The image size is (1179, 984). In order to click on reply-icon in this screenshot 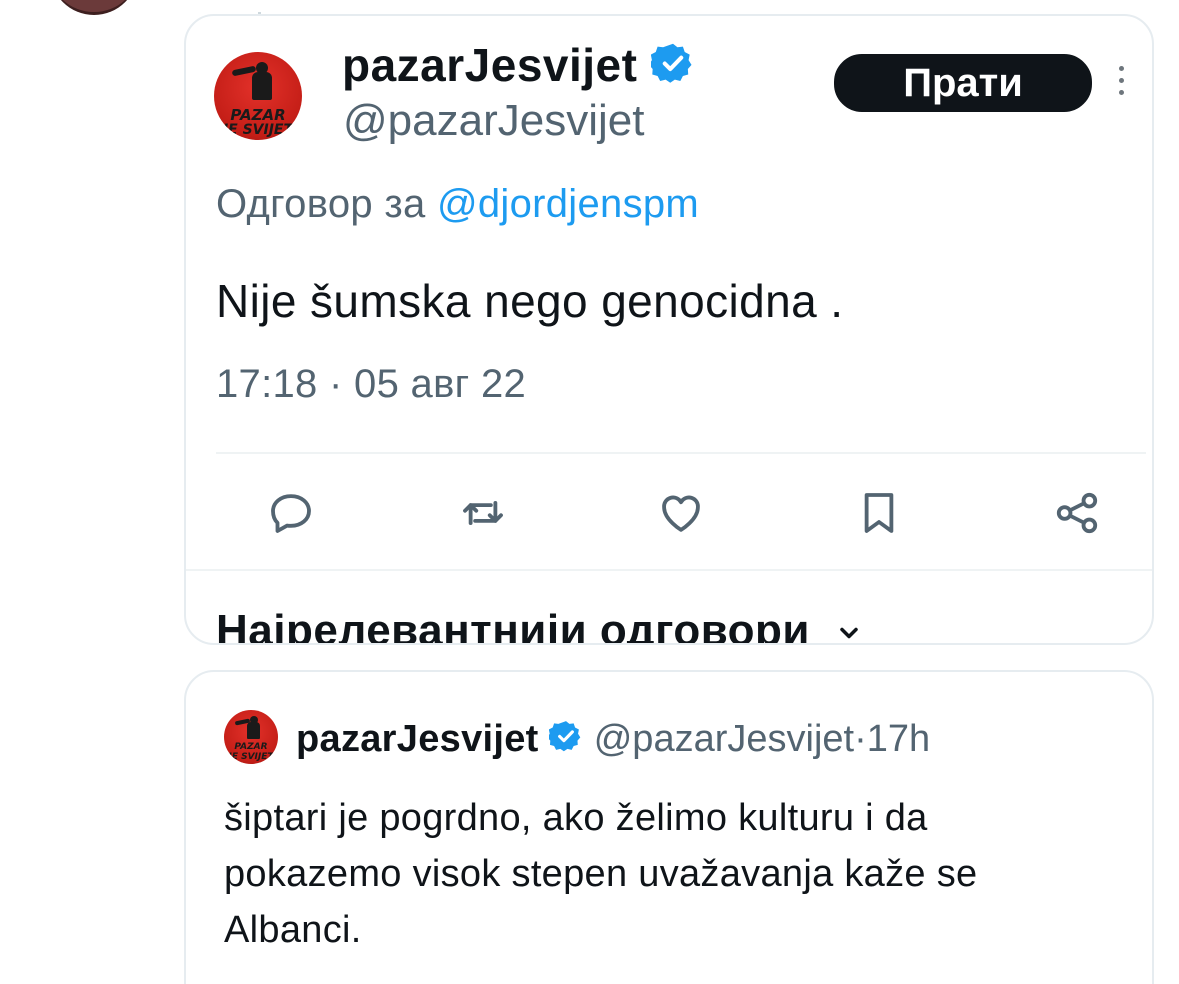, I will do `click(291, 513)`.